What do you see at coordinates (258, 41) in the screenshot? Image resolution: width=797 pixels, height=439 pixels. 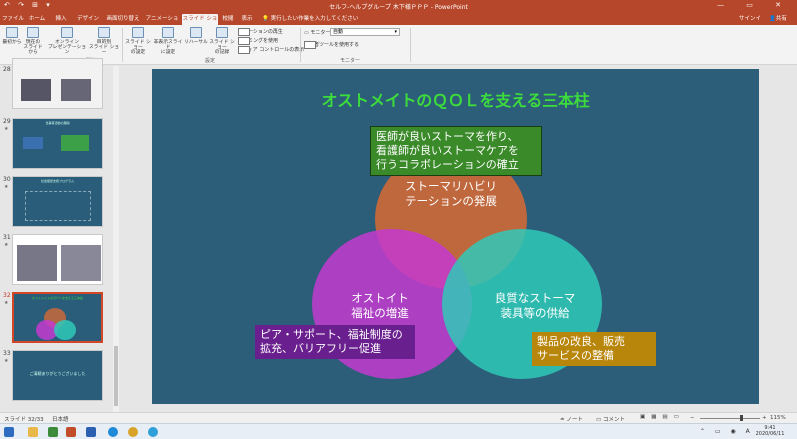 I see `timing-checkbox: タイミングを使用` at bounding box center [258, 41].